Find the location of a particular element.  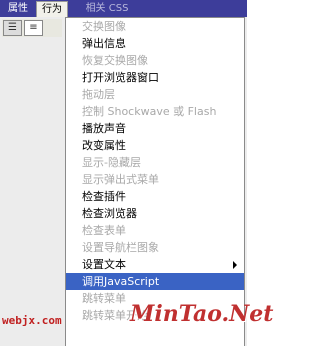

menu-item: 交换图像 is located at coordinates (155, 26).